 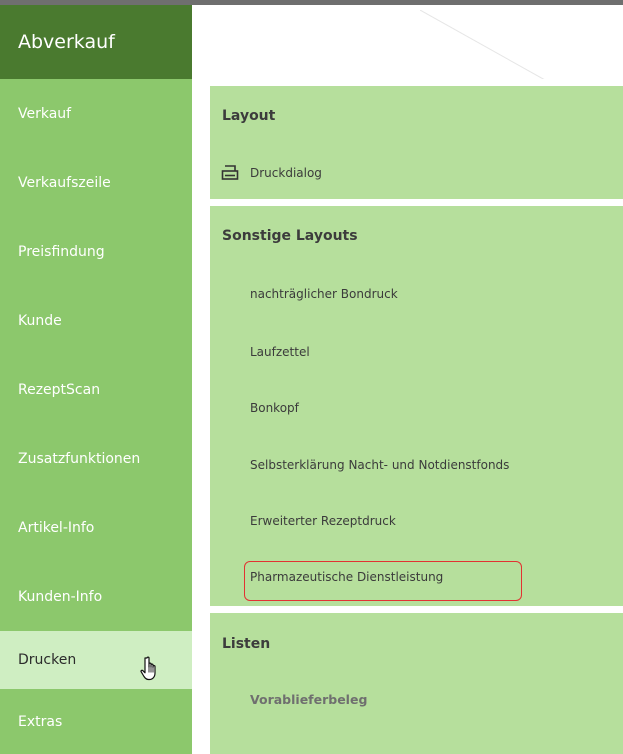 I want to click on menu-item-nachtraeglicher-bondruck: nachträglicher Bondruck, so click(x=324, y=294).